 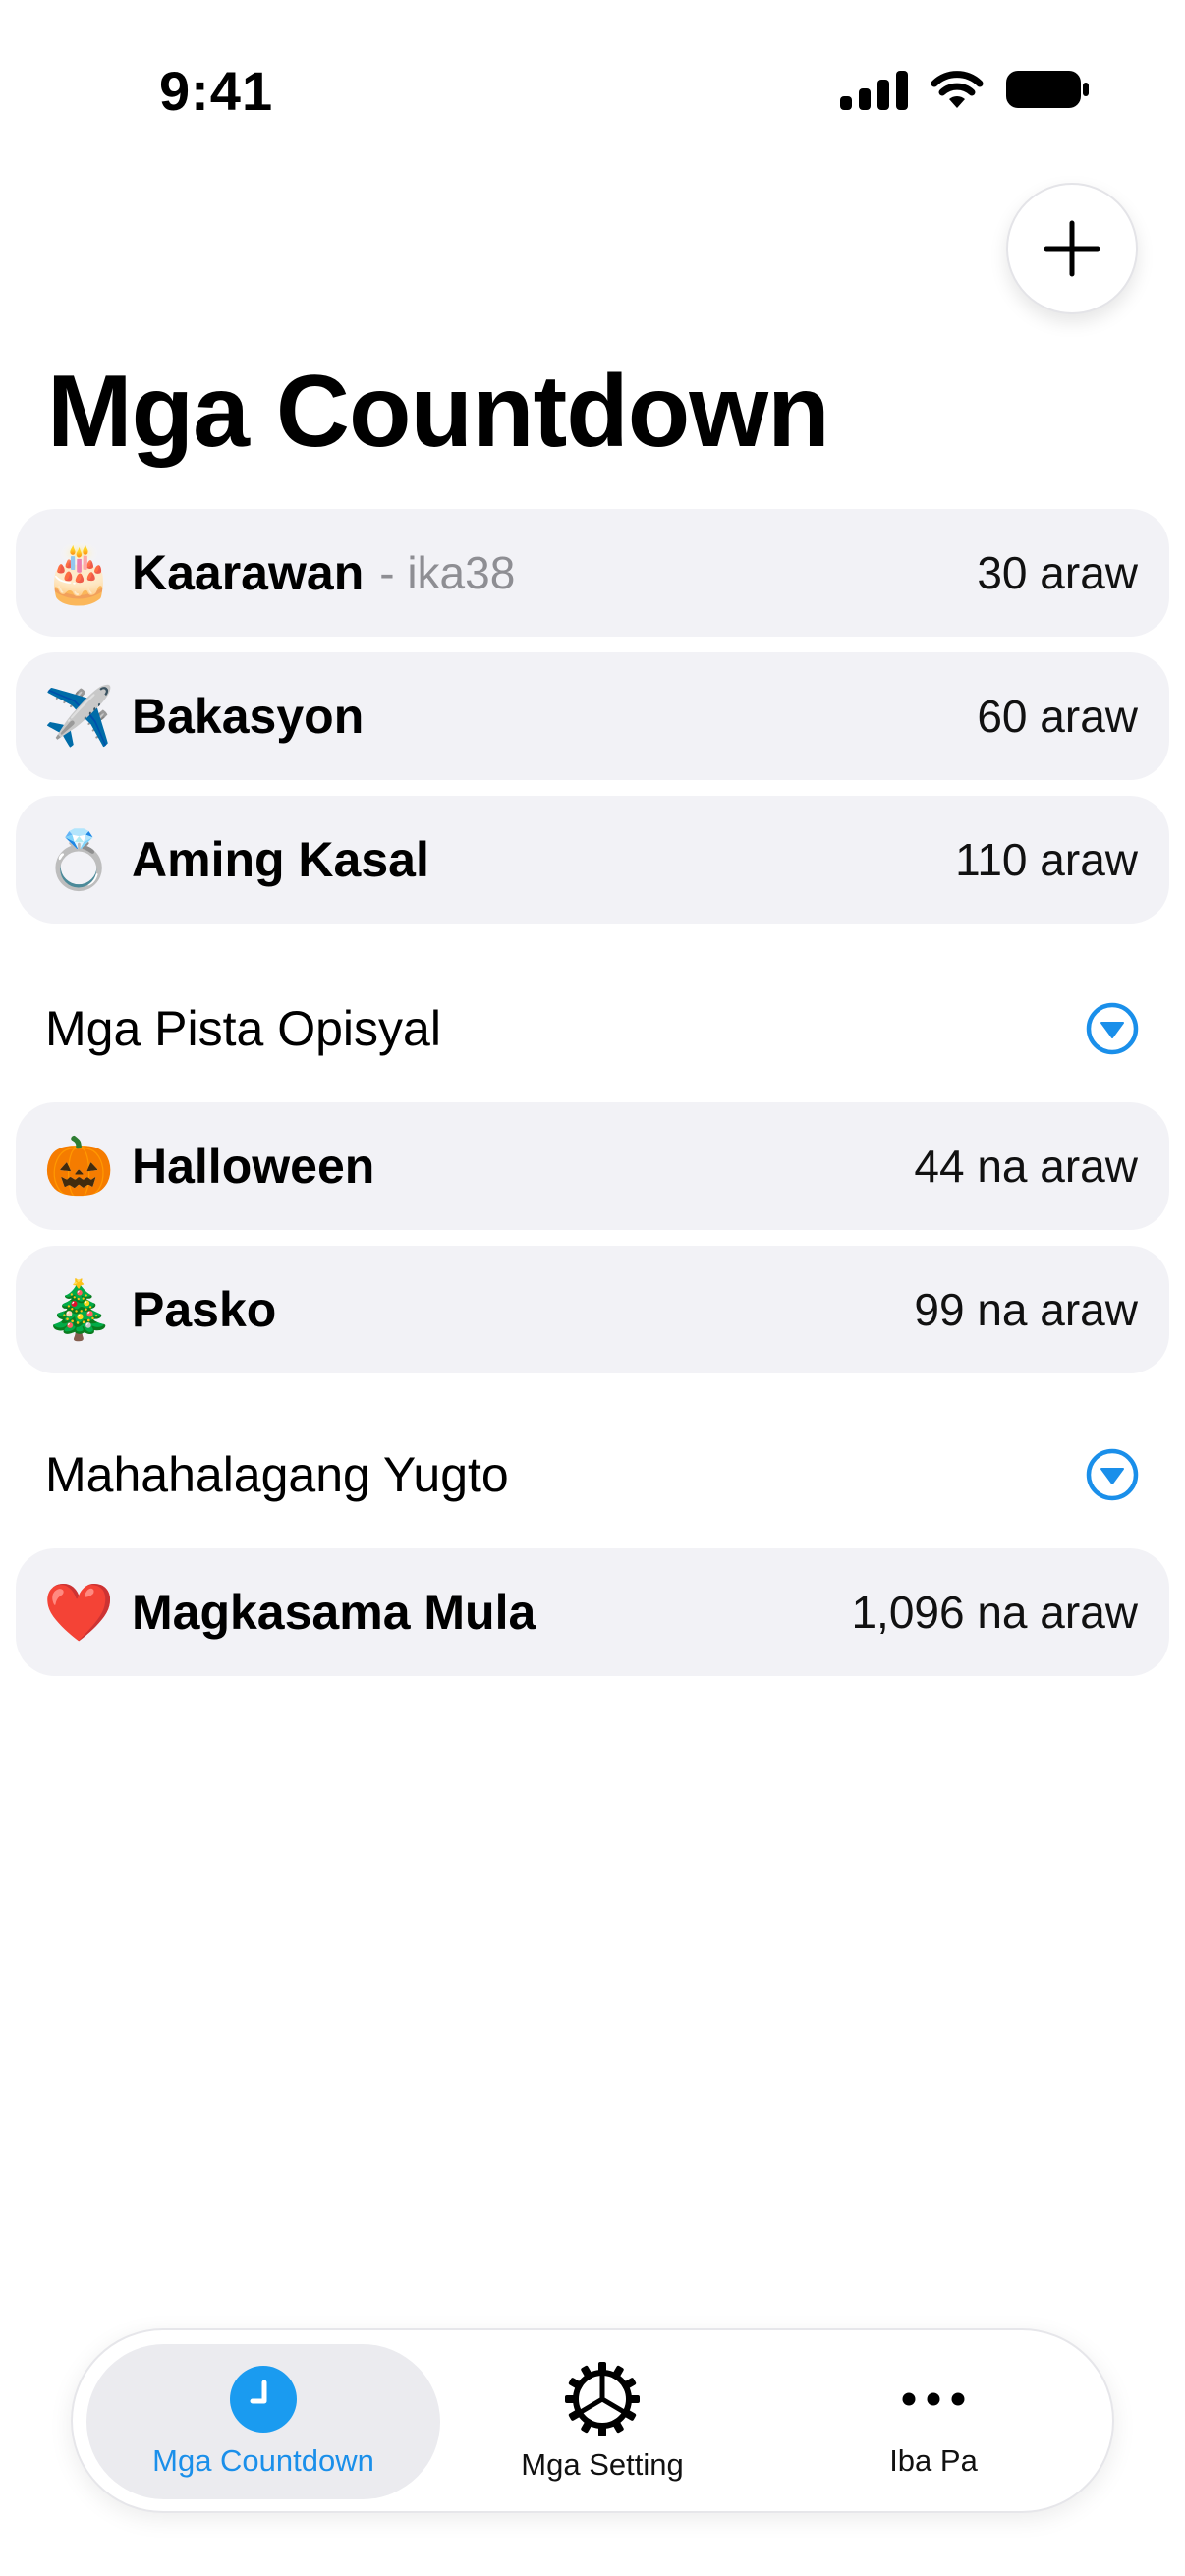 What do you see at coordinates (79, 1166) in the screenshot?
I see `pumpkin-icon: 🎃` at bounding box center [79, 1166].